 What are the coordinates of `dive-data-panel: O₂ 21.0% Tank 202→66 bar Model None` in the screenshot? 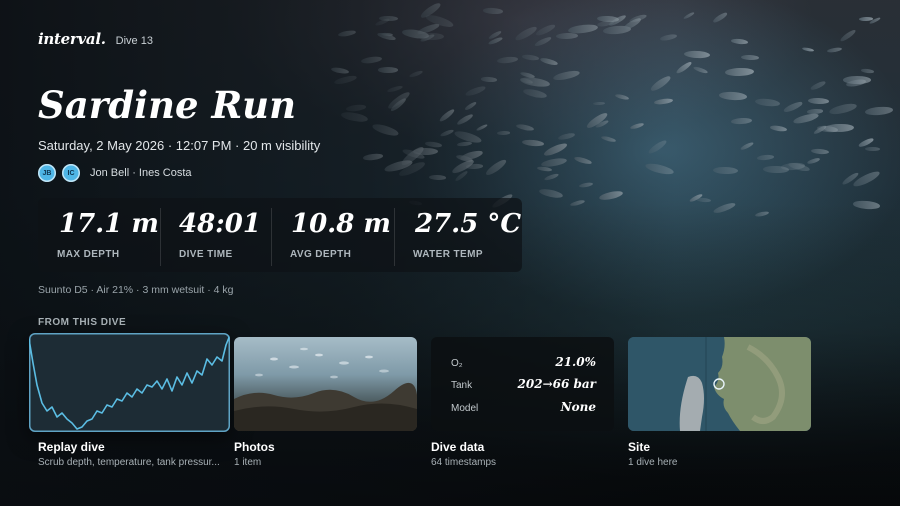 It's located at (522, 384).